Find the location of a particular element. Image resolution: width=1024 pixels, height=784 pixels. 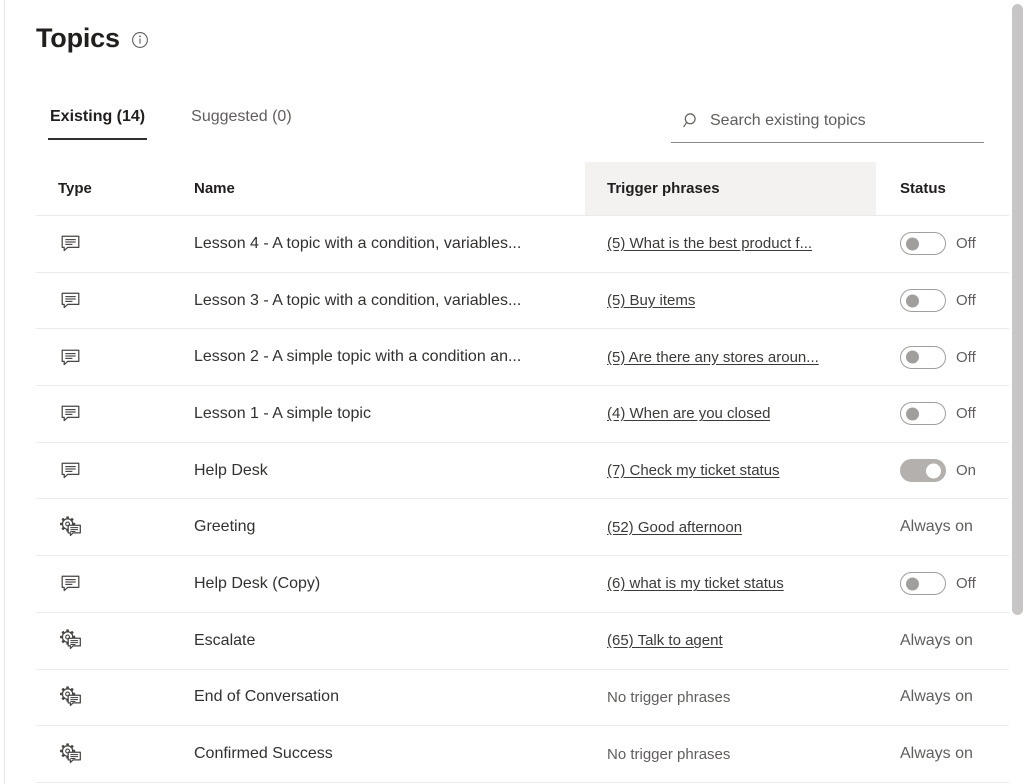

tab-suggested: Suggested (0) is located at coordinates (241, 124).